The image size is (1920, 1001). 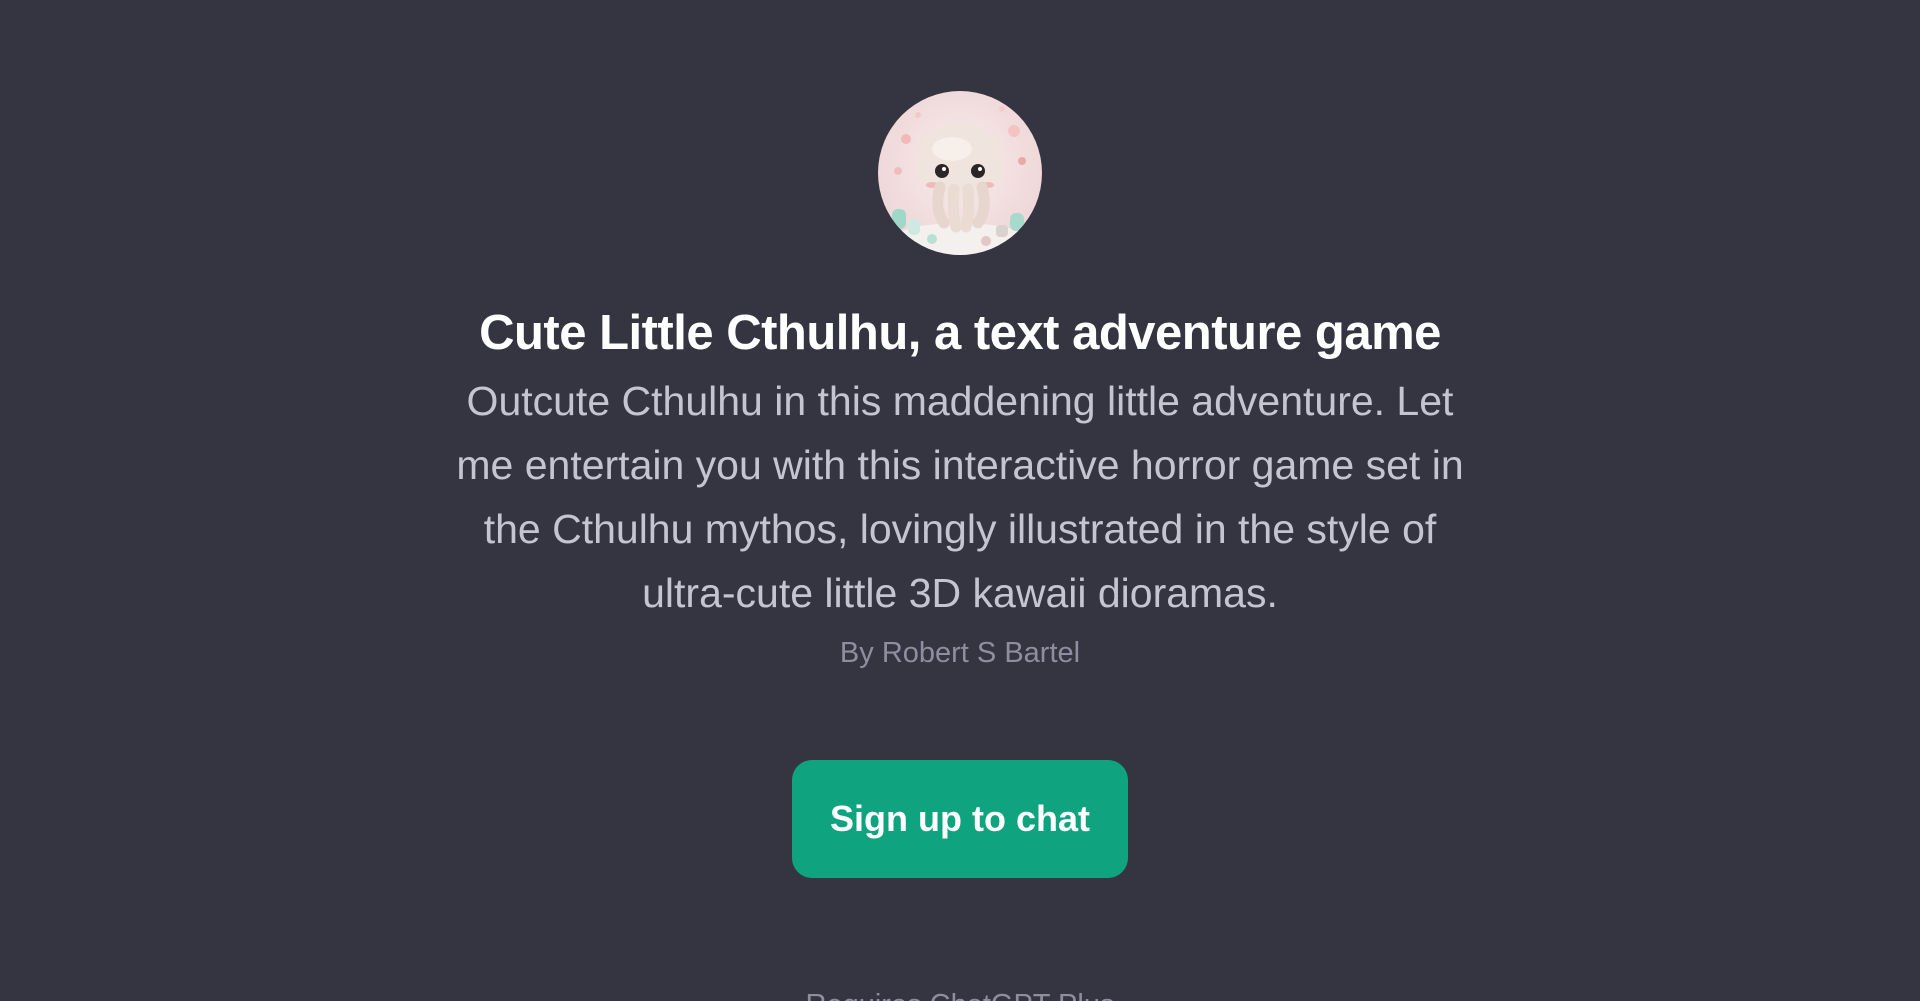 I want to click on plus-requirement-note: Requires ChatGPT Plus, so click(x=960, y=993).